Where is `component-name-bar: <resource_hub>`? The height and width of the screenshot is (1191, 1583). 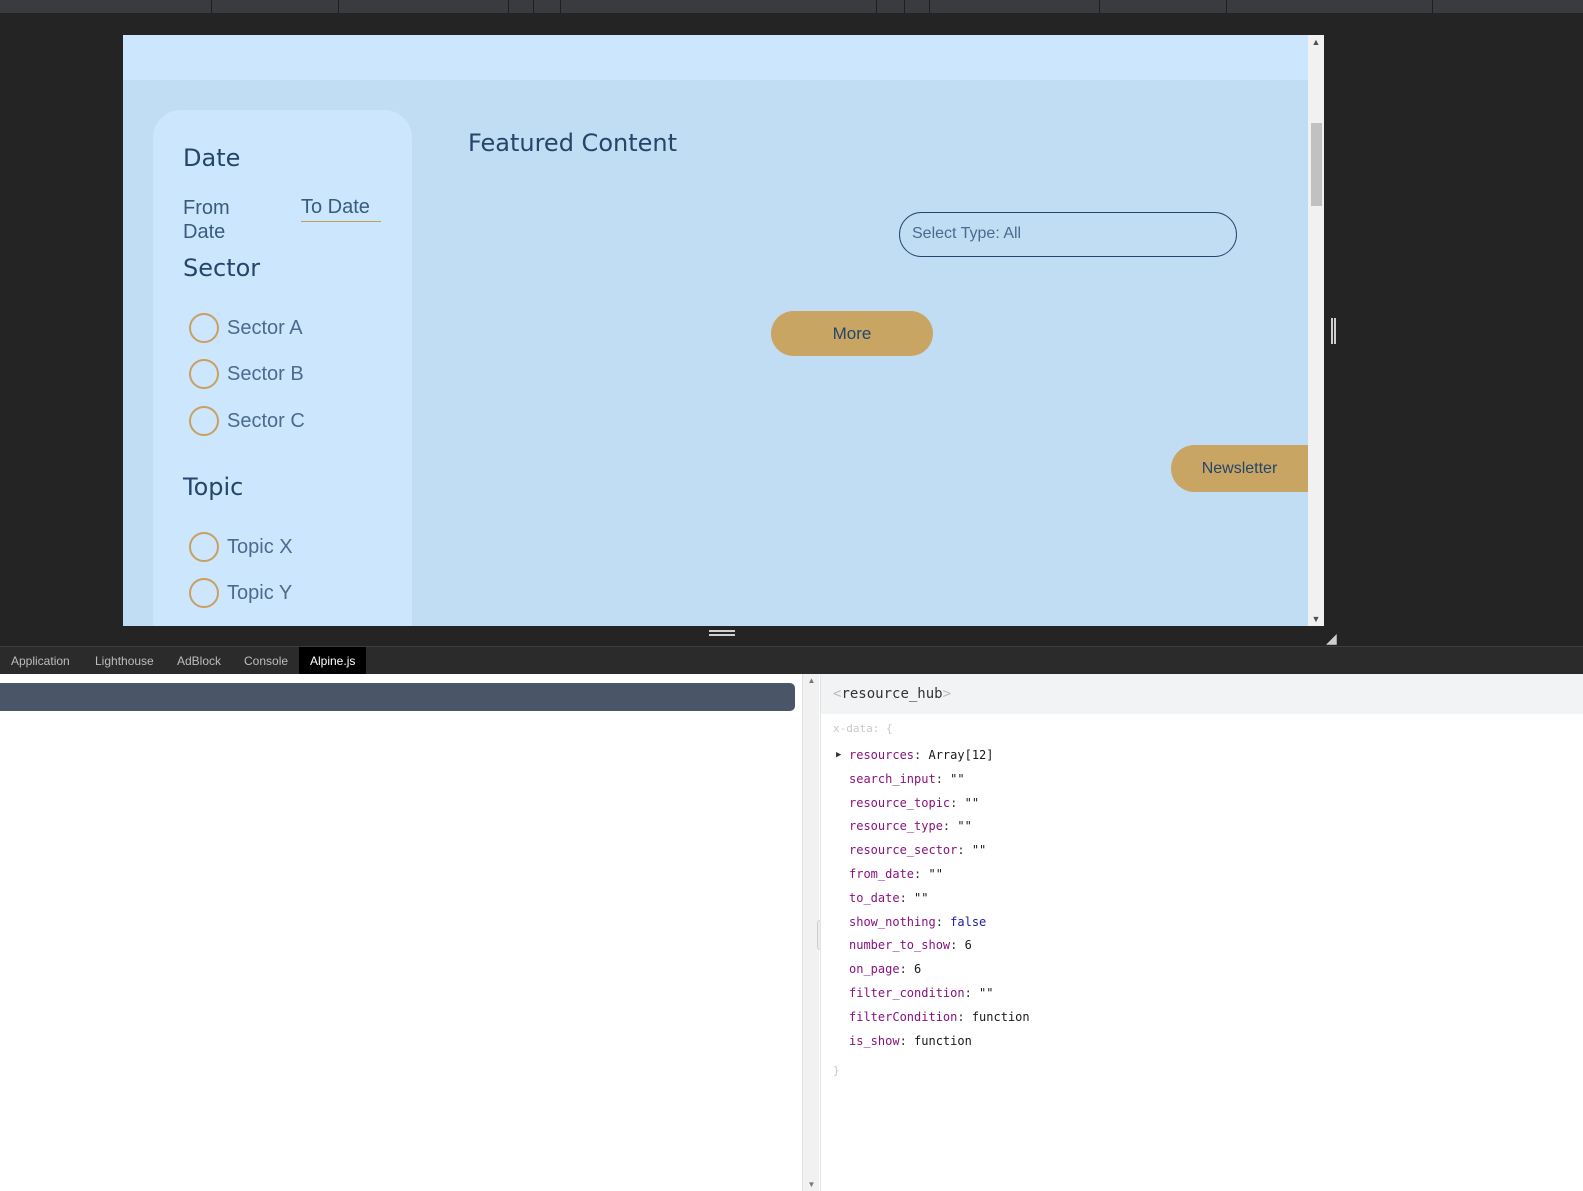 component-name-bar: <resource_hub> is located at coordinates (1202, 694).